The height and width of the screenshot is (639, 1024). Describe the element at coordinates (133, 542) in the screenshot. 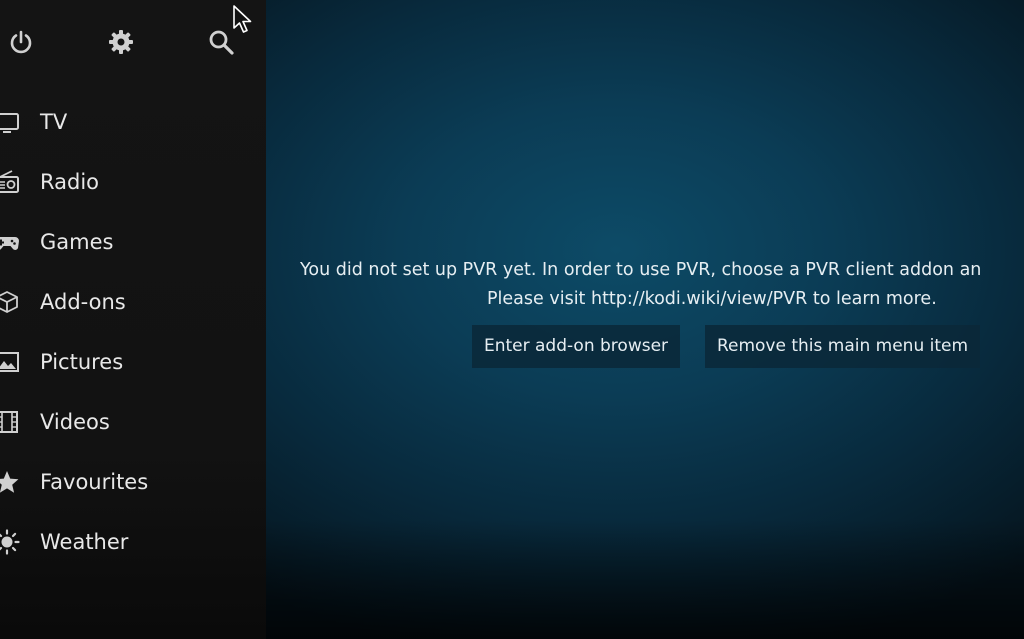

I see `sidebar-item-weather: Weather` at that location.